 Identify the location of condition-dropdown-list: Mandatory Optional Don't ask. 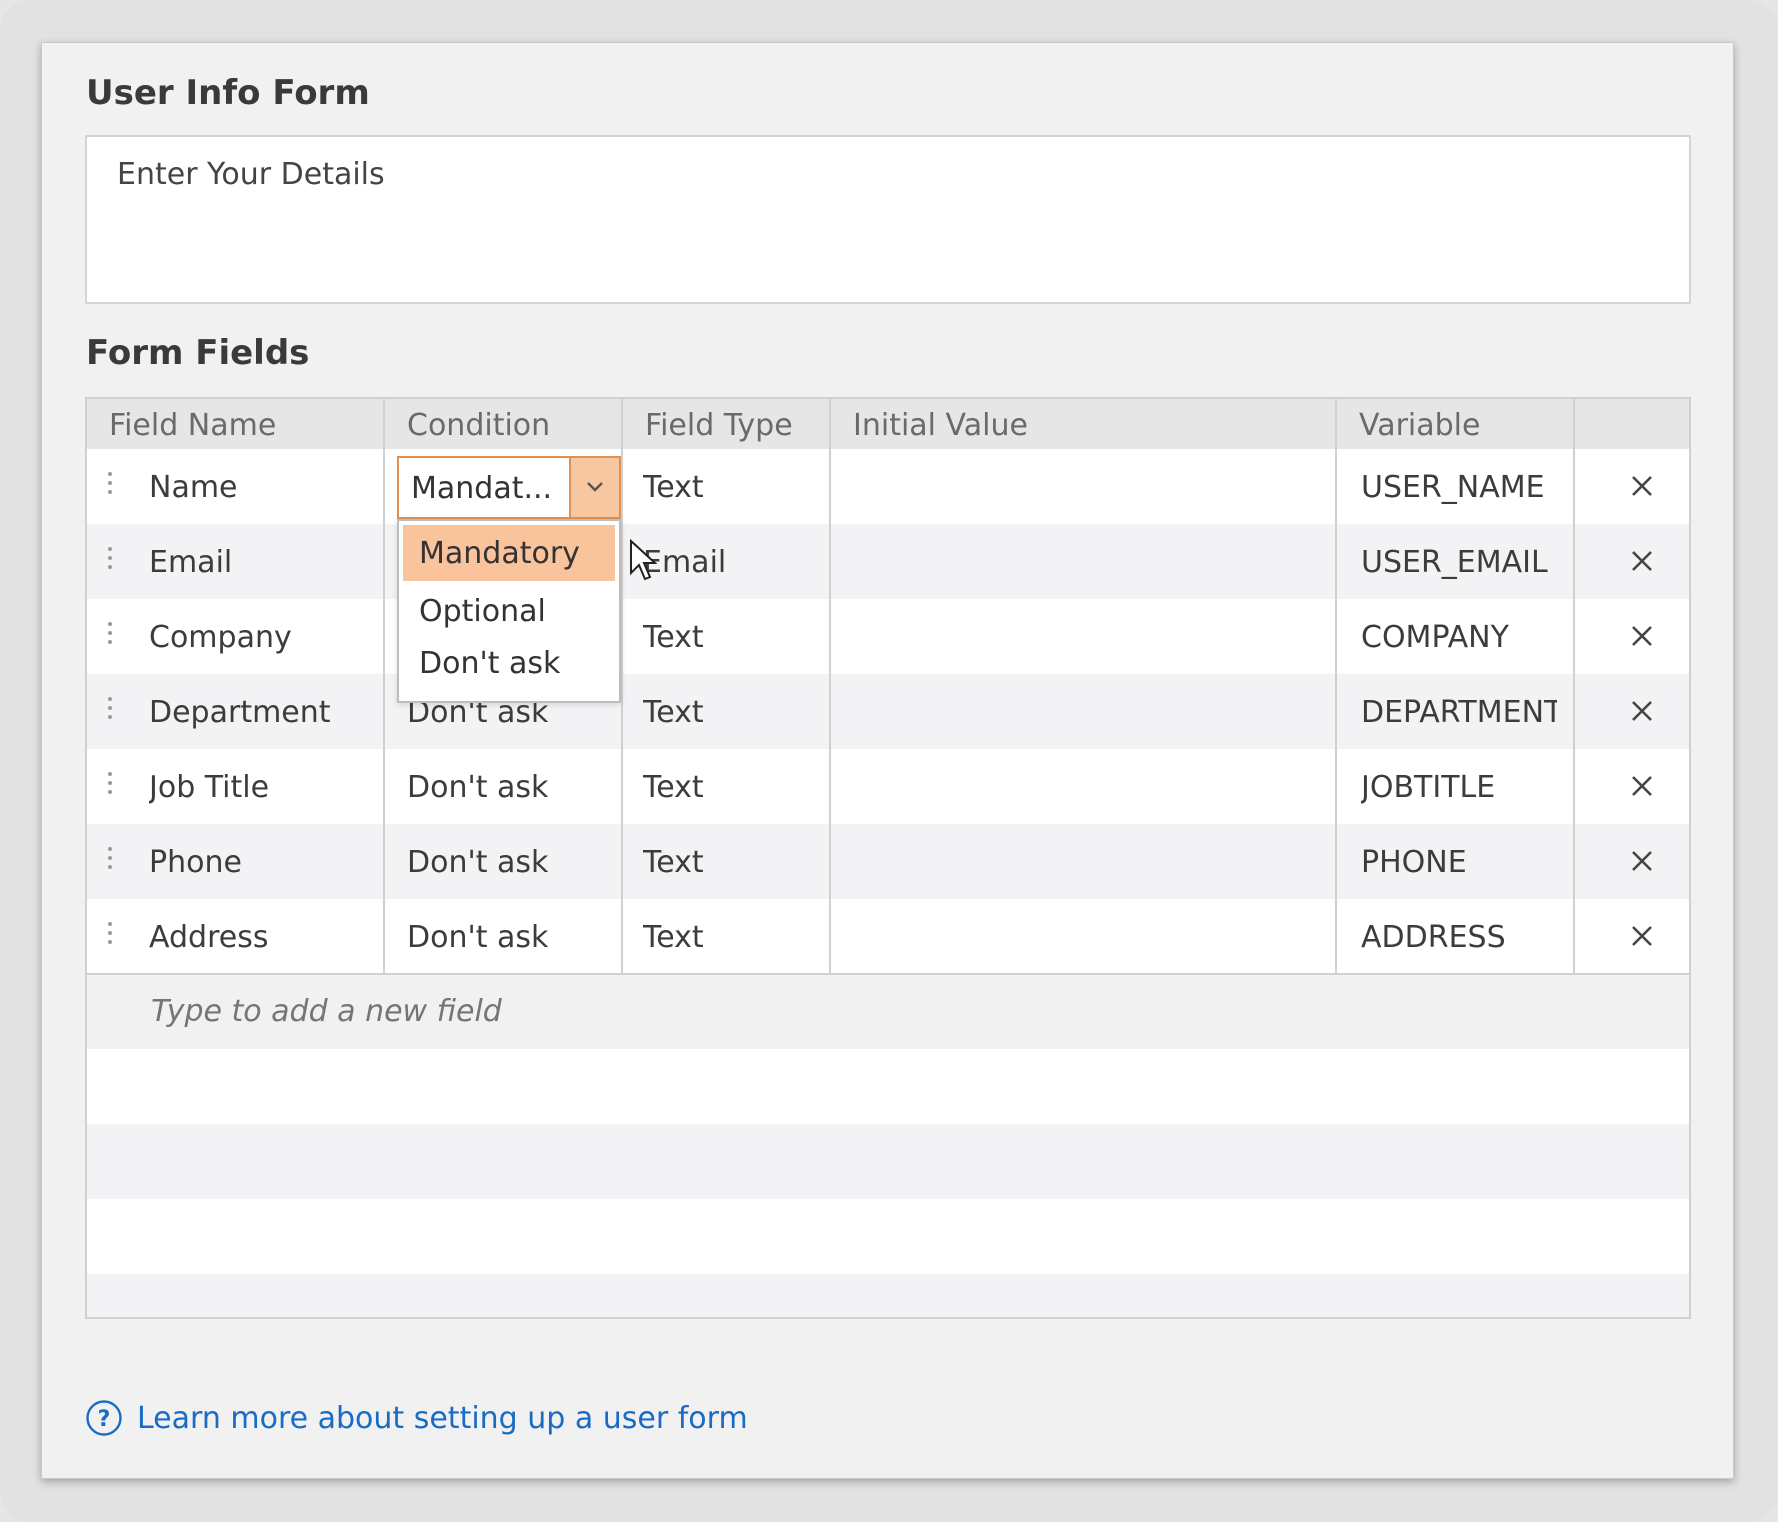
(509, 611).